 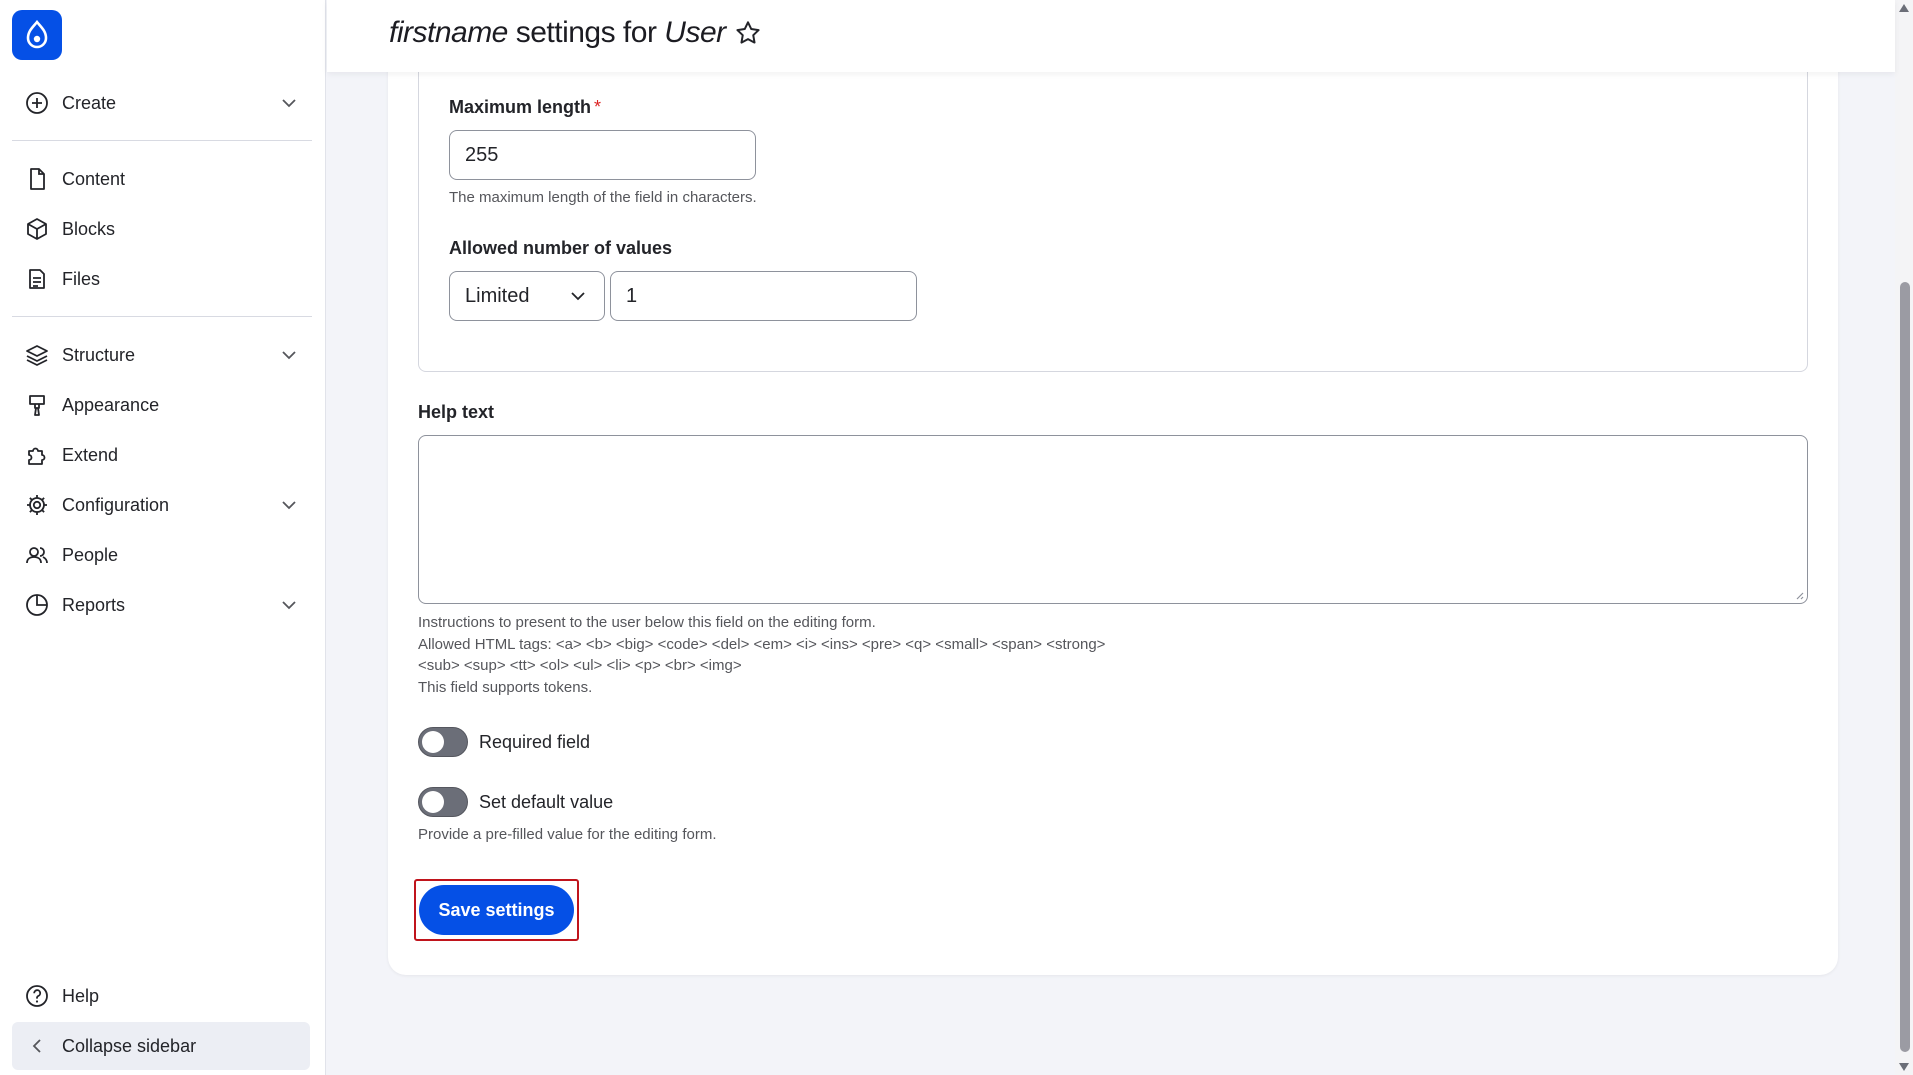 I want to click on default-value-label: Set default value, so click(x=546, y=802).